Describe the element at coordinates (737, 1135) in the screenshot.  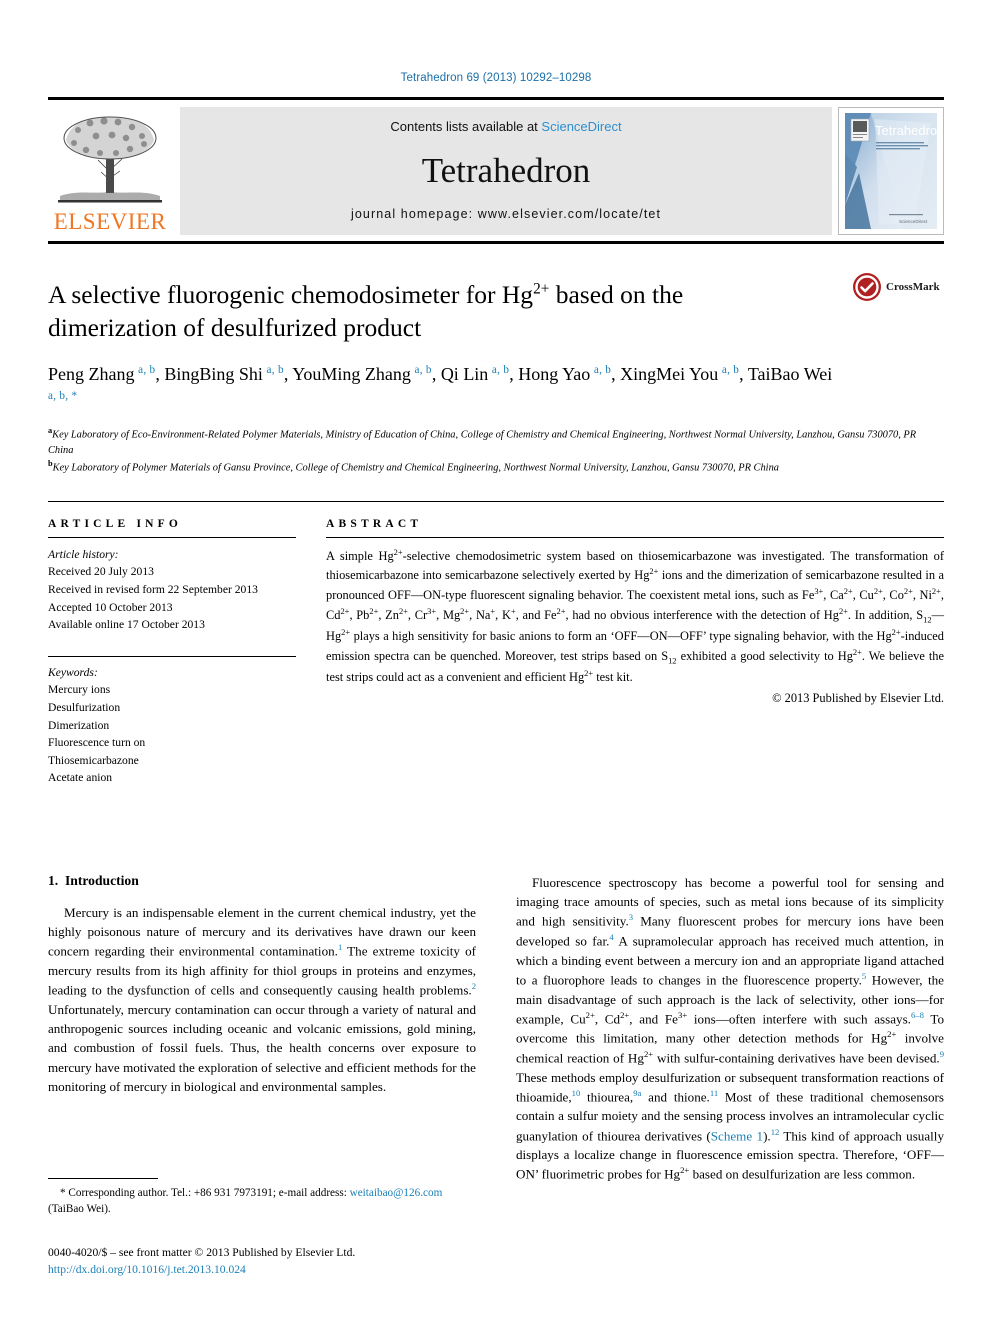
I see `scheme-1-link: Scheme 1` at that location.